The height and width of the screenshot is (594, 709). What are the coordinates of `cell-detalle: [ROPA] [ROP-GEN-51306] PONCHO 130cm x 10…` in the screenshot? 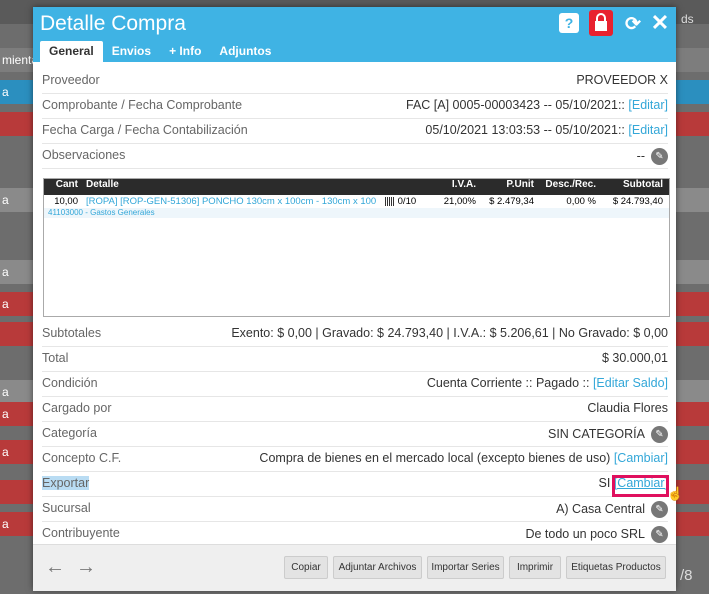 It's located at (232, 201).